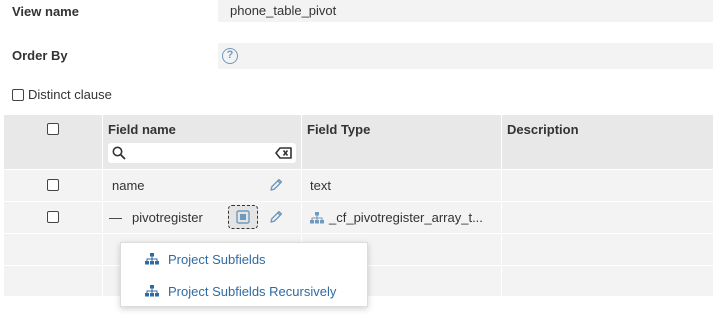  Describe the element at coordinates (40, 55) in the screenshot. I see `order-by-label: Order By` at that location.